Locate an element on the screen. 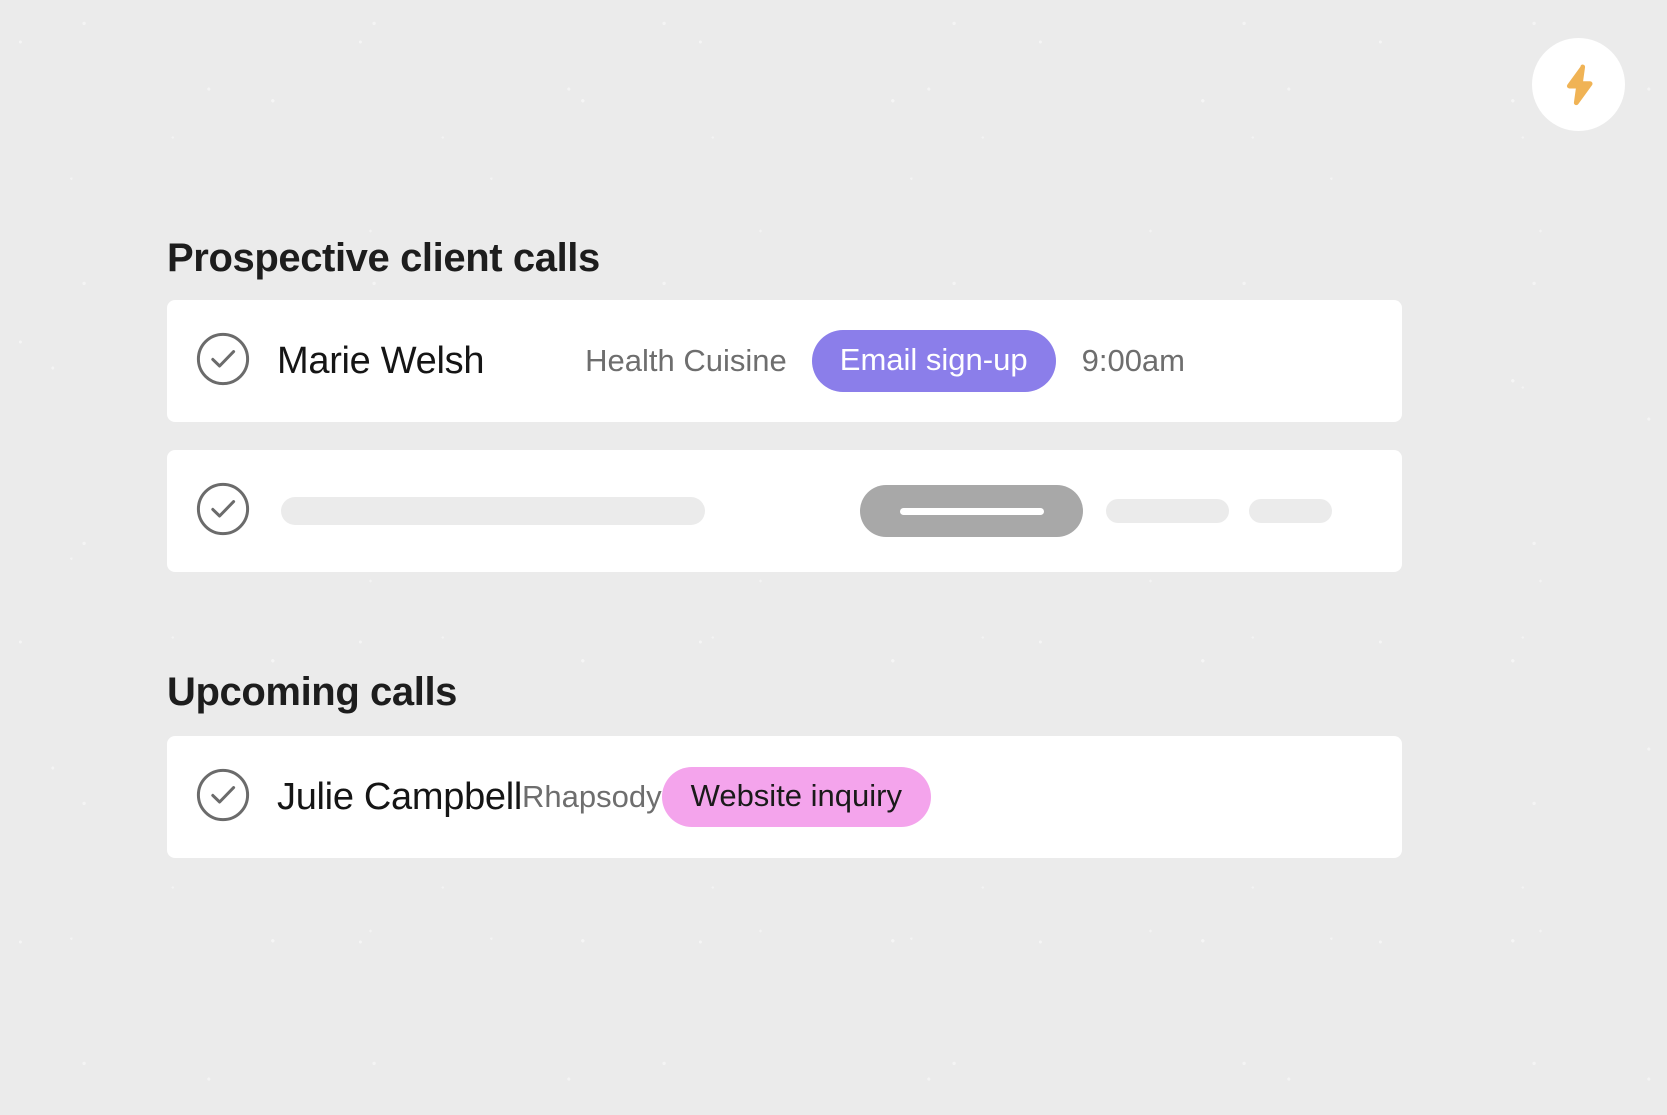 This screenshot has width=1667, height=1115. call-row-julie-campbell: Julie Campbell Rhapsody Website inquiry is located at coordinates (784, 797).